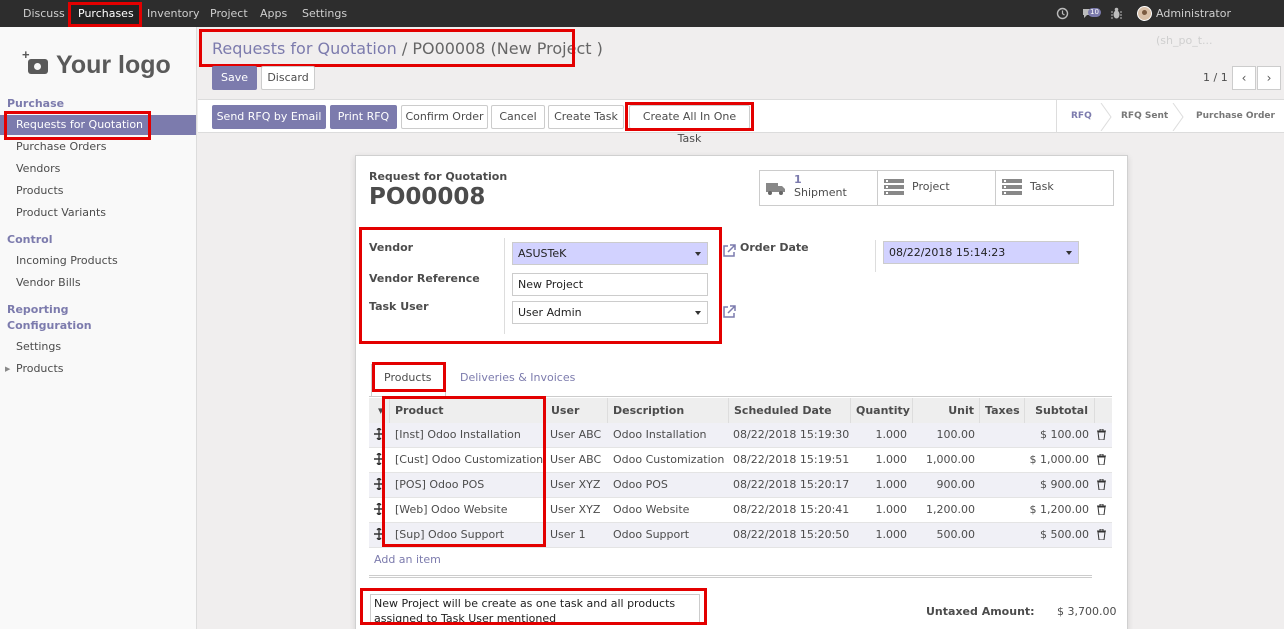 This screenshot has height=629, width=1284. I want to click on menu-discuss: Discuss, so click(44, 13).